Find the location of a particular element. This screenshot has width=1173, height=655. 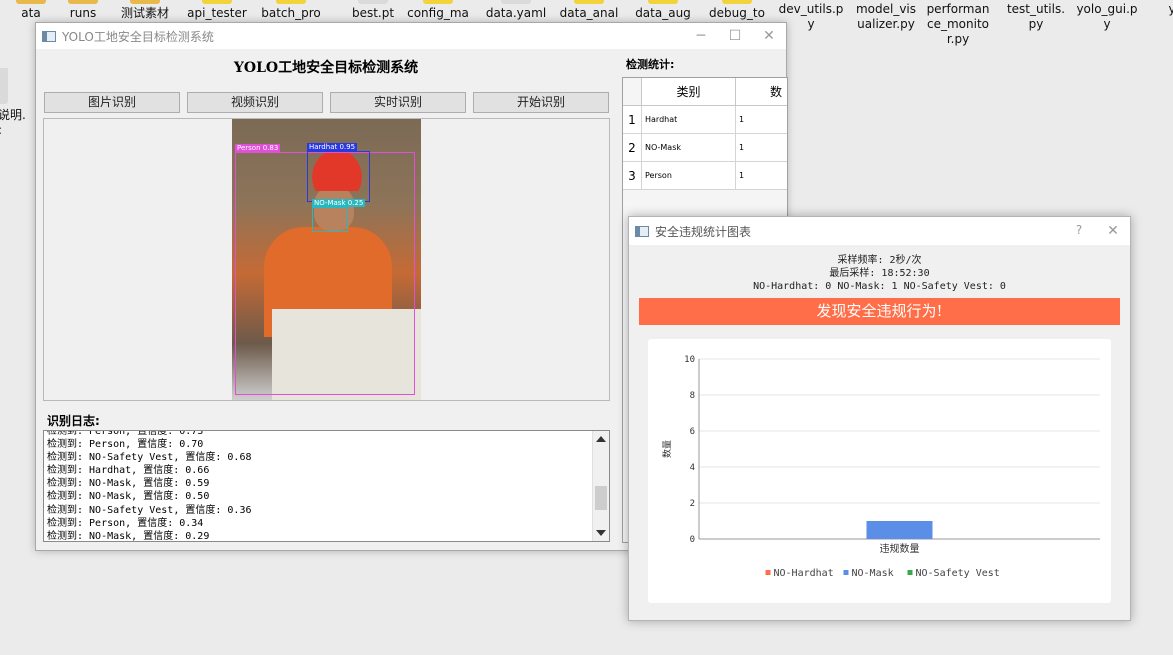

column-header-count: 数 is located at coordinates (761, 92).